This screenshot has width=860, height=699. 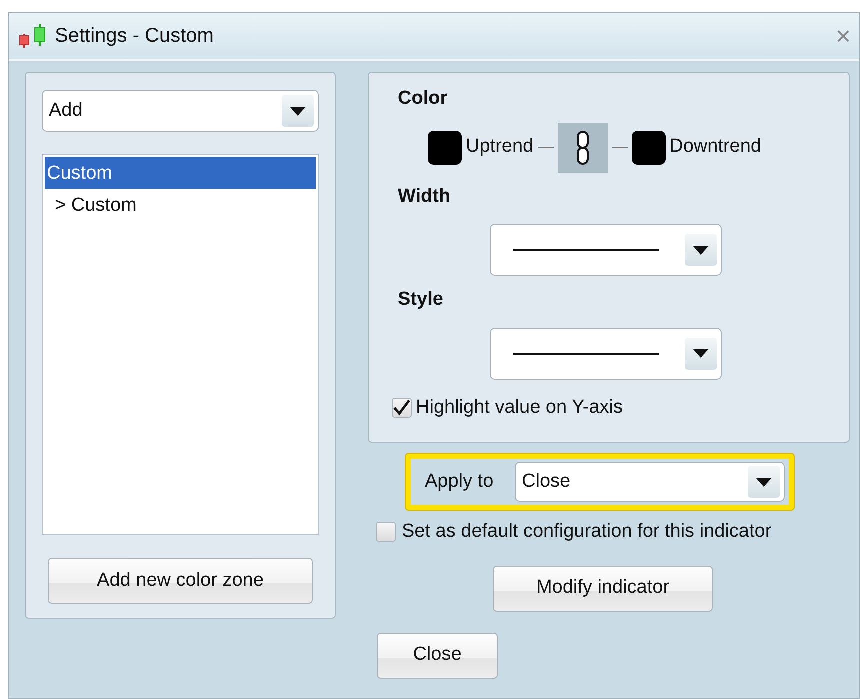 I want to click on section-label: Style, so click(x=421, y=300).